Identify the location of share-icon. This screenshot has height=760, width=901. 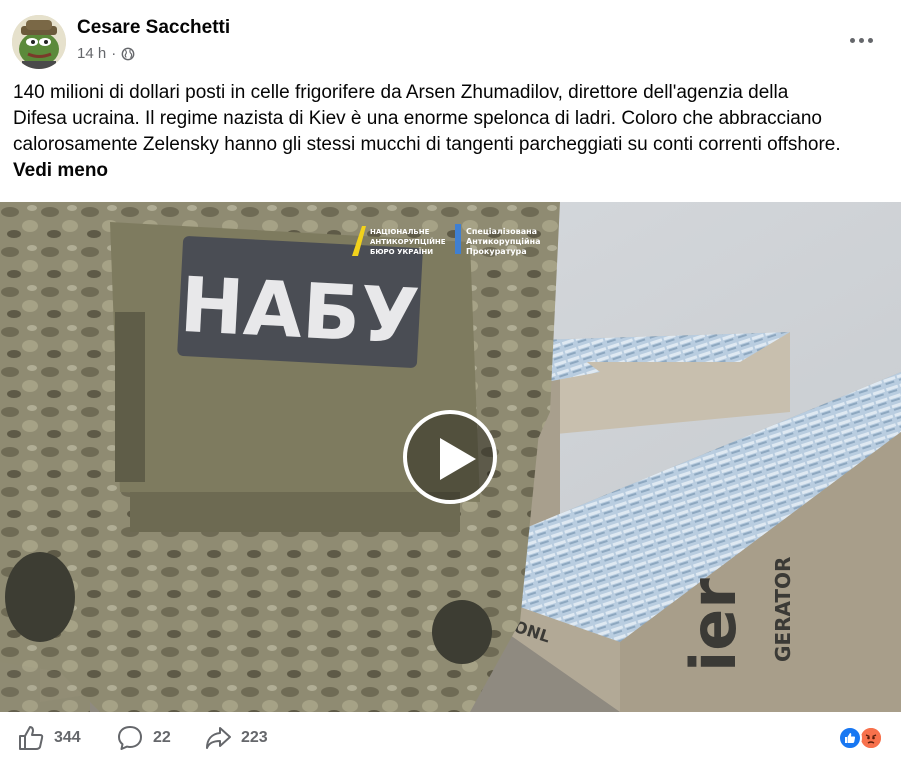
(218, 738).